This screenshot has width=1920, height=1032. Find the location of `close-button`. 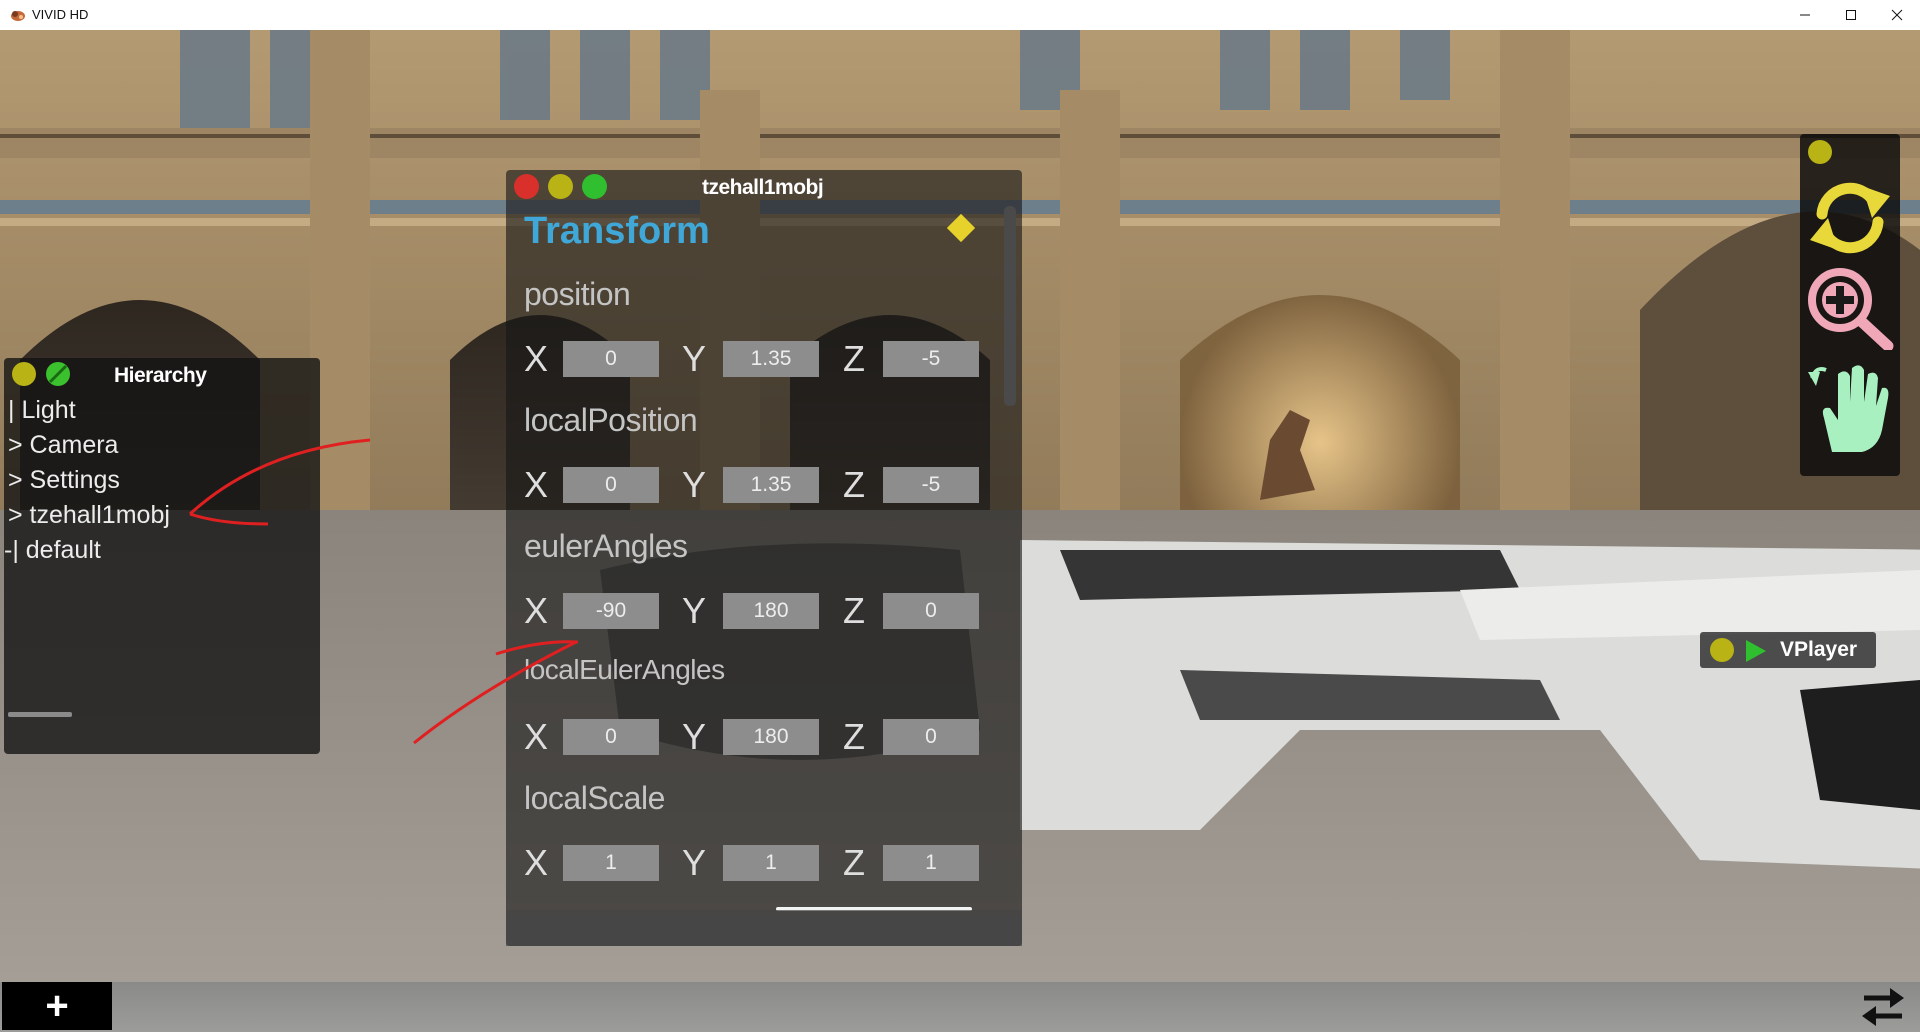

close-button is located at coordinates (1897, 15).